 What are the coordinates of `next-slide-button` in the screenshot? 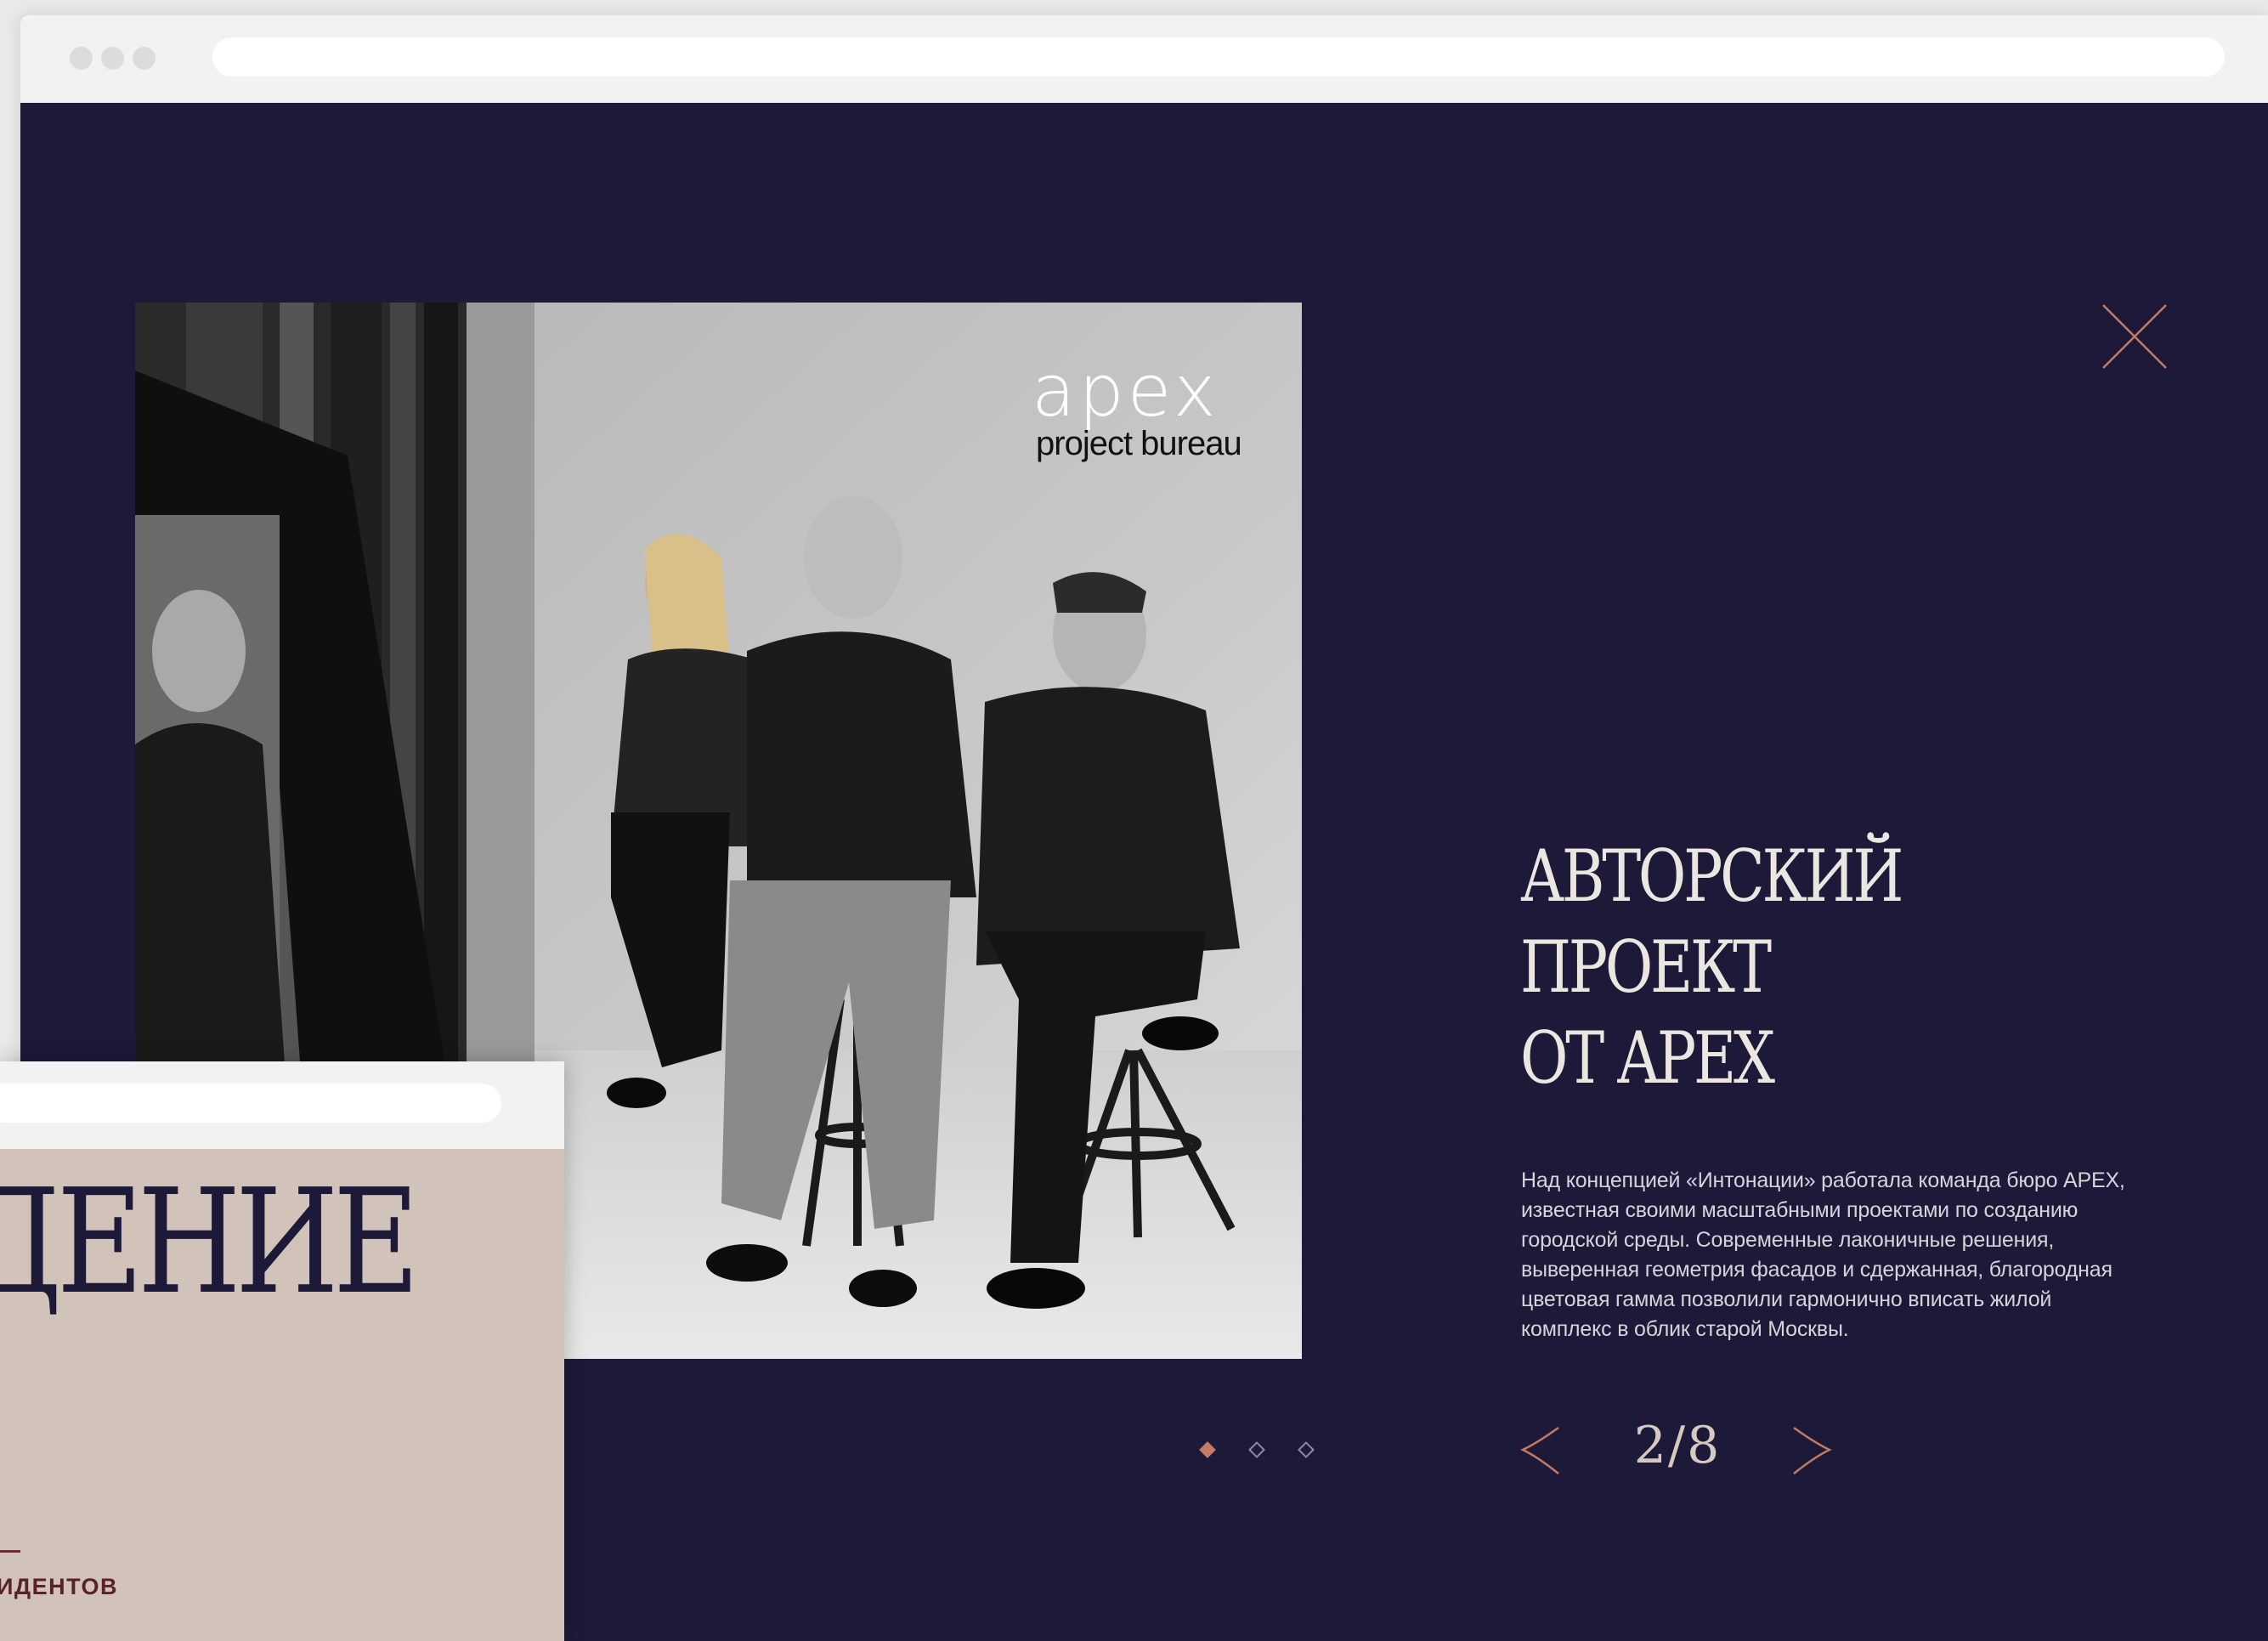 It's located at (1807, 1449).